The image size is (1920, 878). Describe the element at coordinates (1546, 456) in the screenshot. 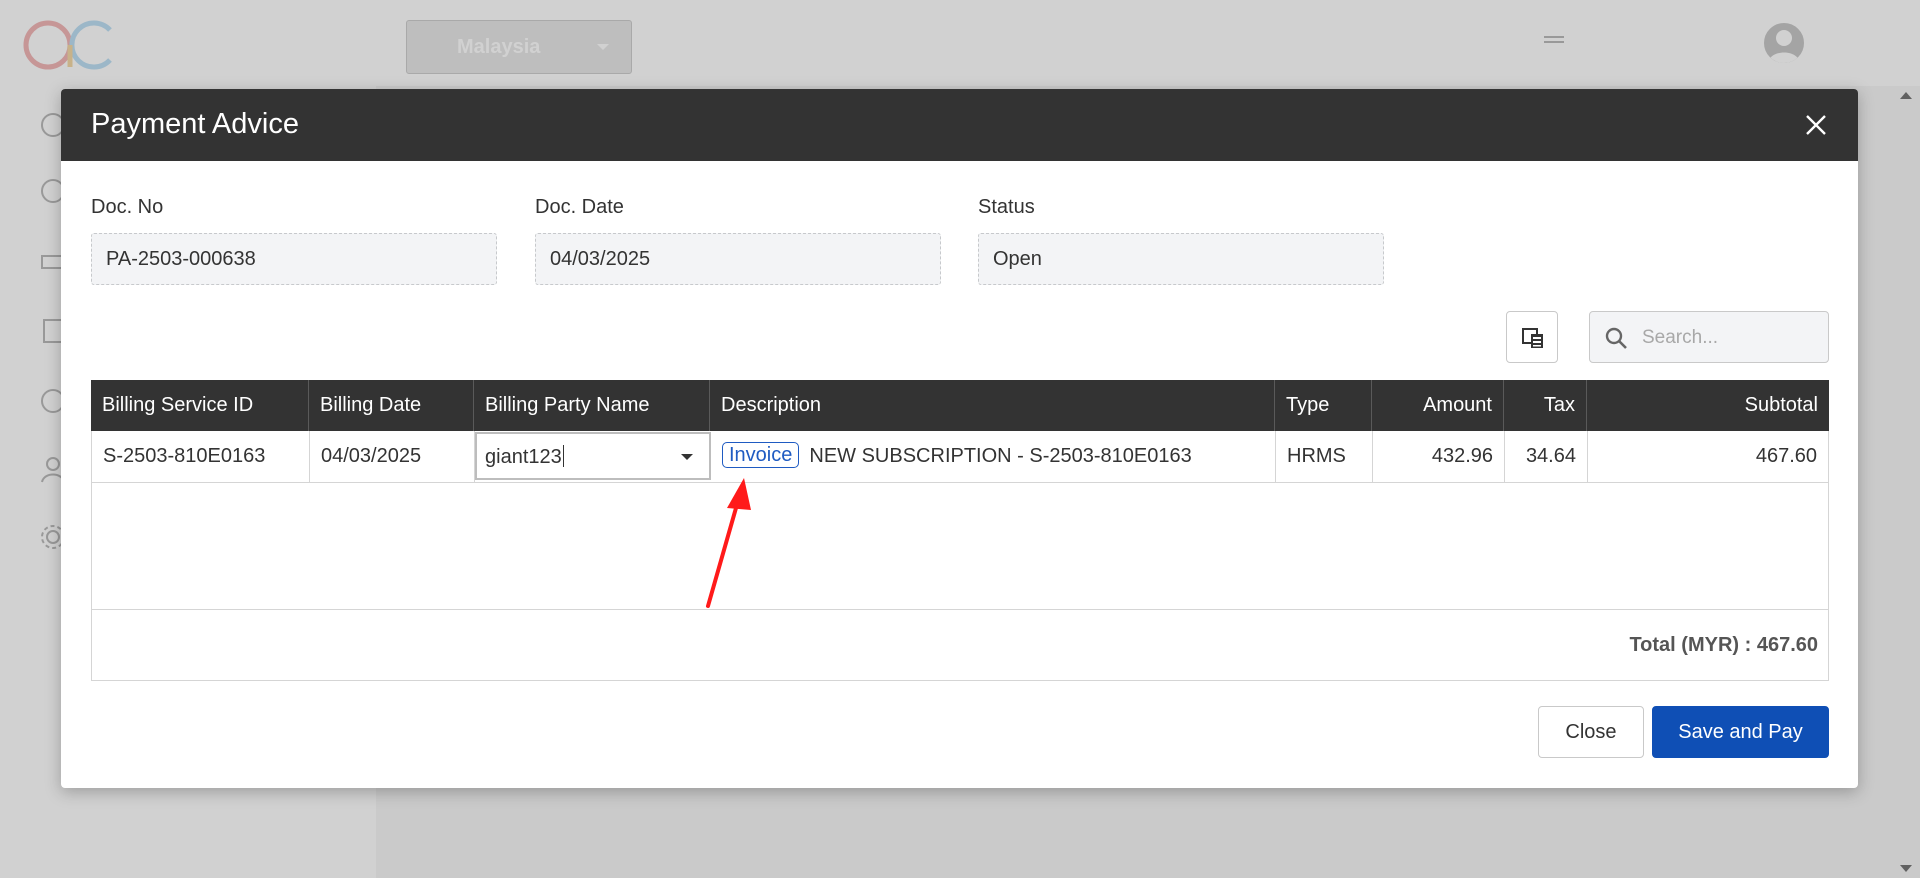

I see `cell-tax: 34.64` at that location.